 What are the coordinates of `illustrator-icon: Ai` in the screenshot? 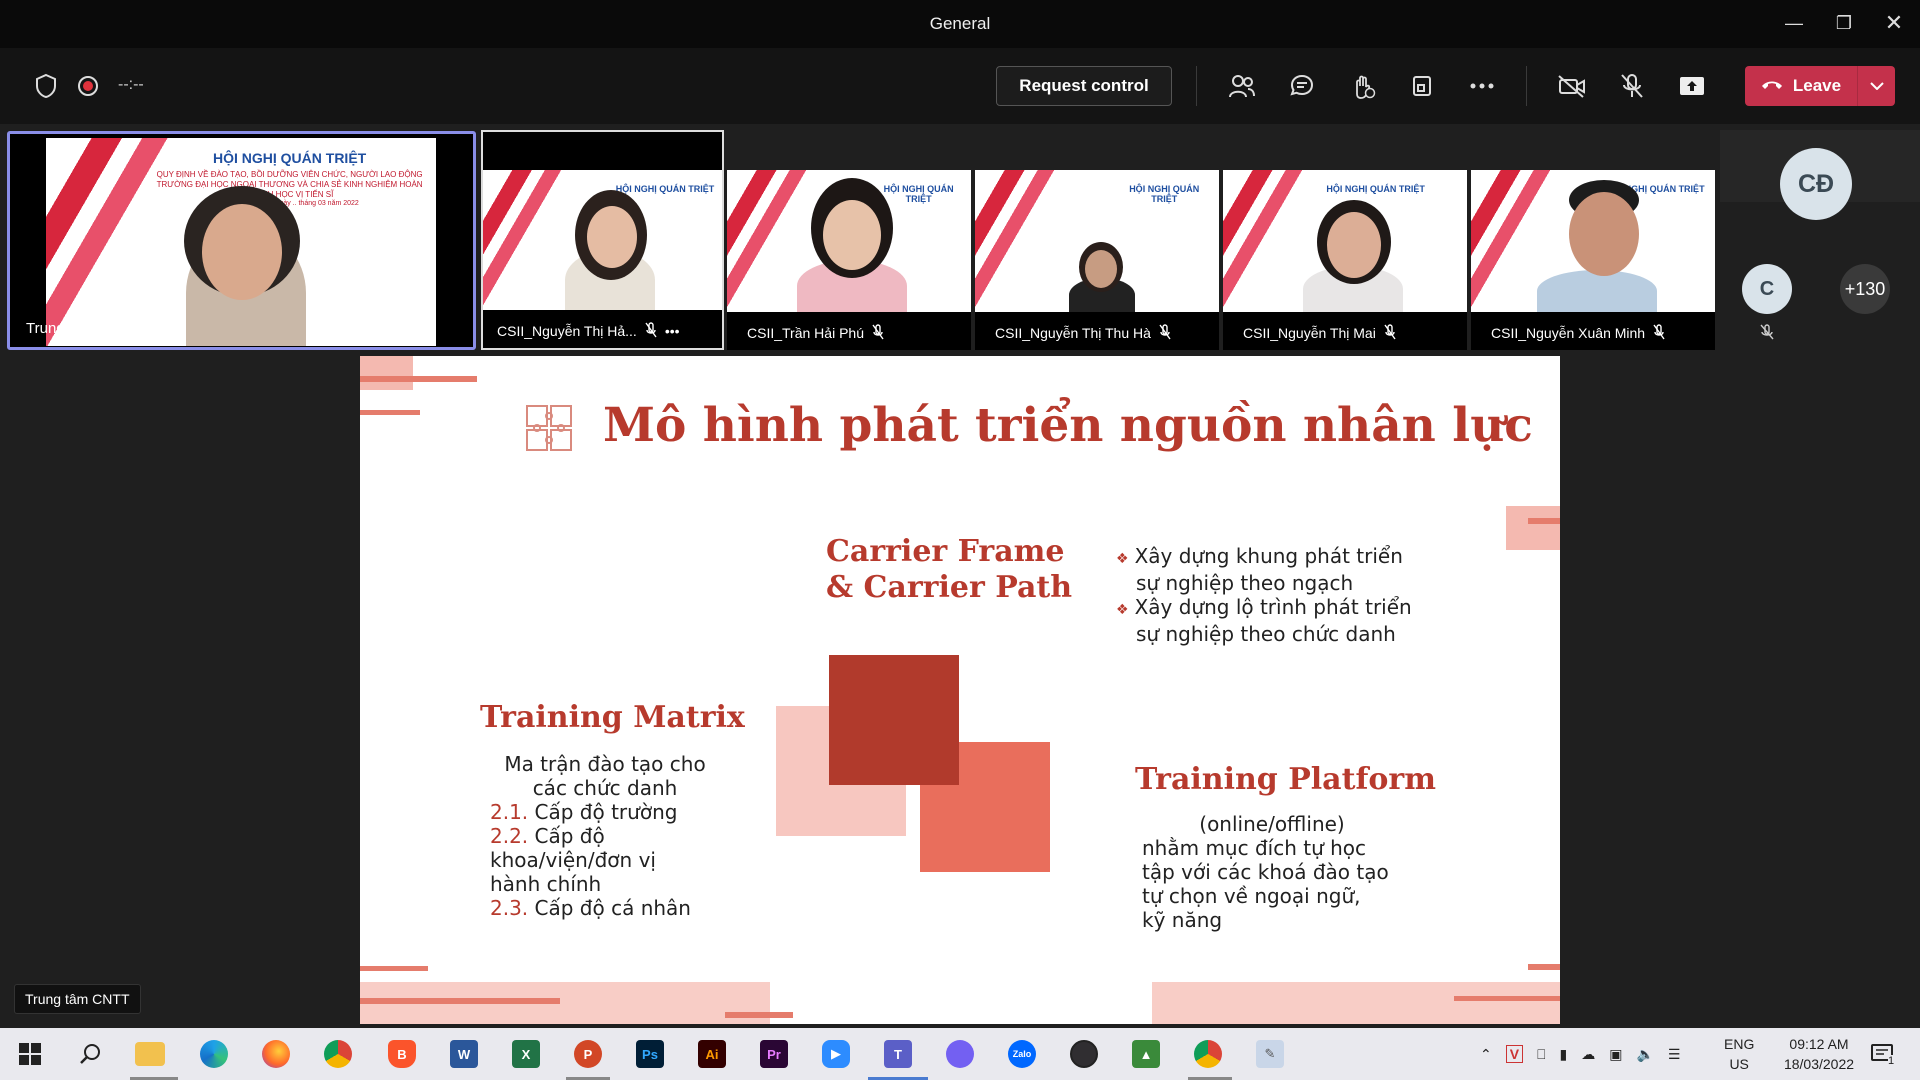 It's located at (712, 1054).